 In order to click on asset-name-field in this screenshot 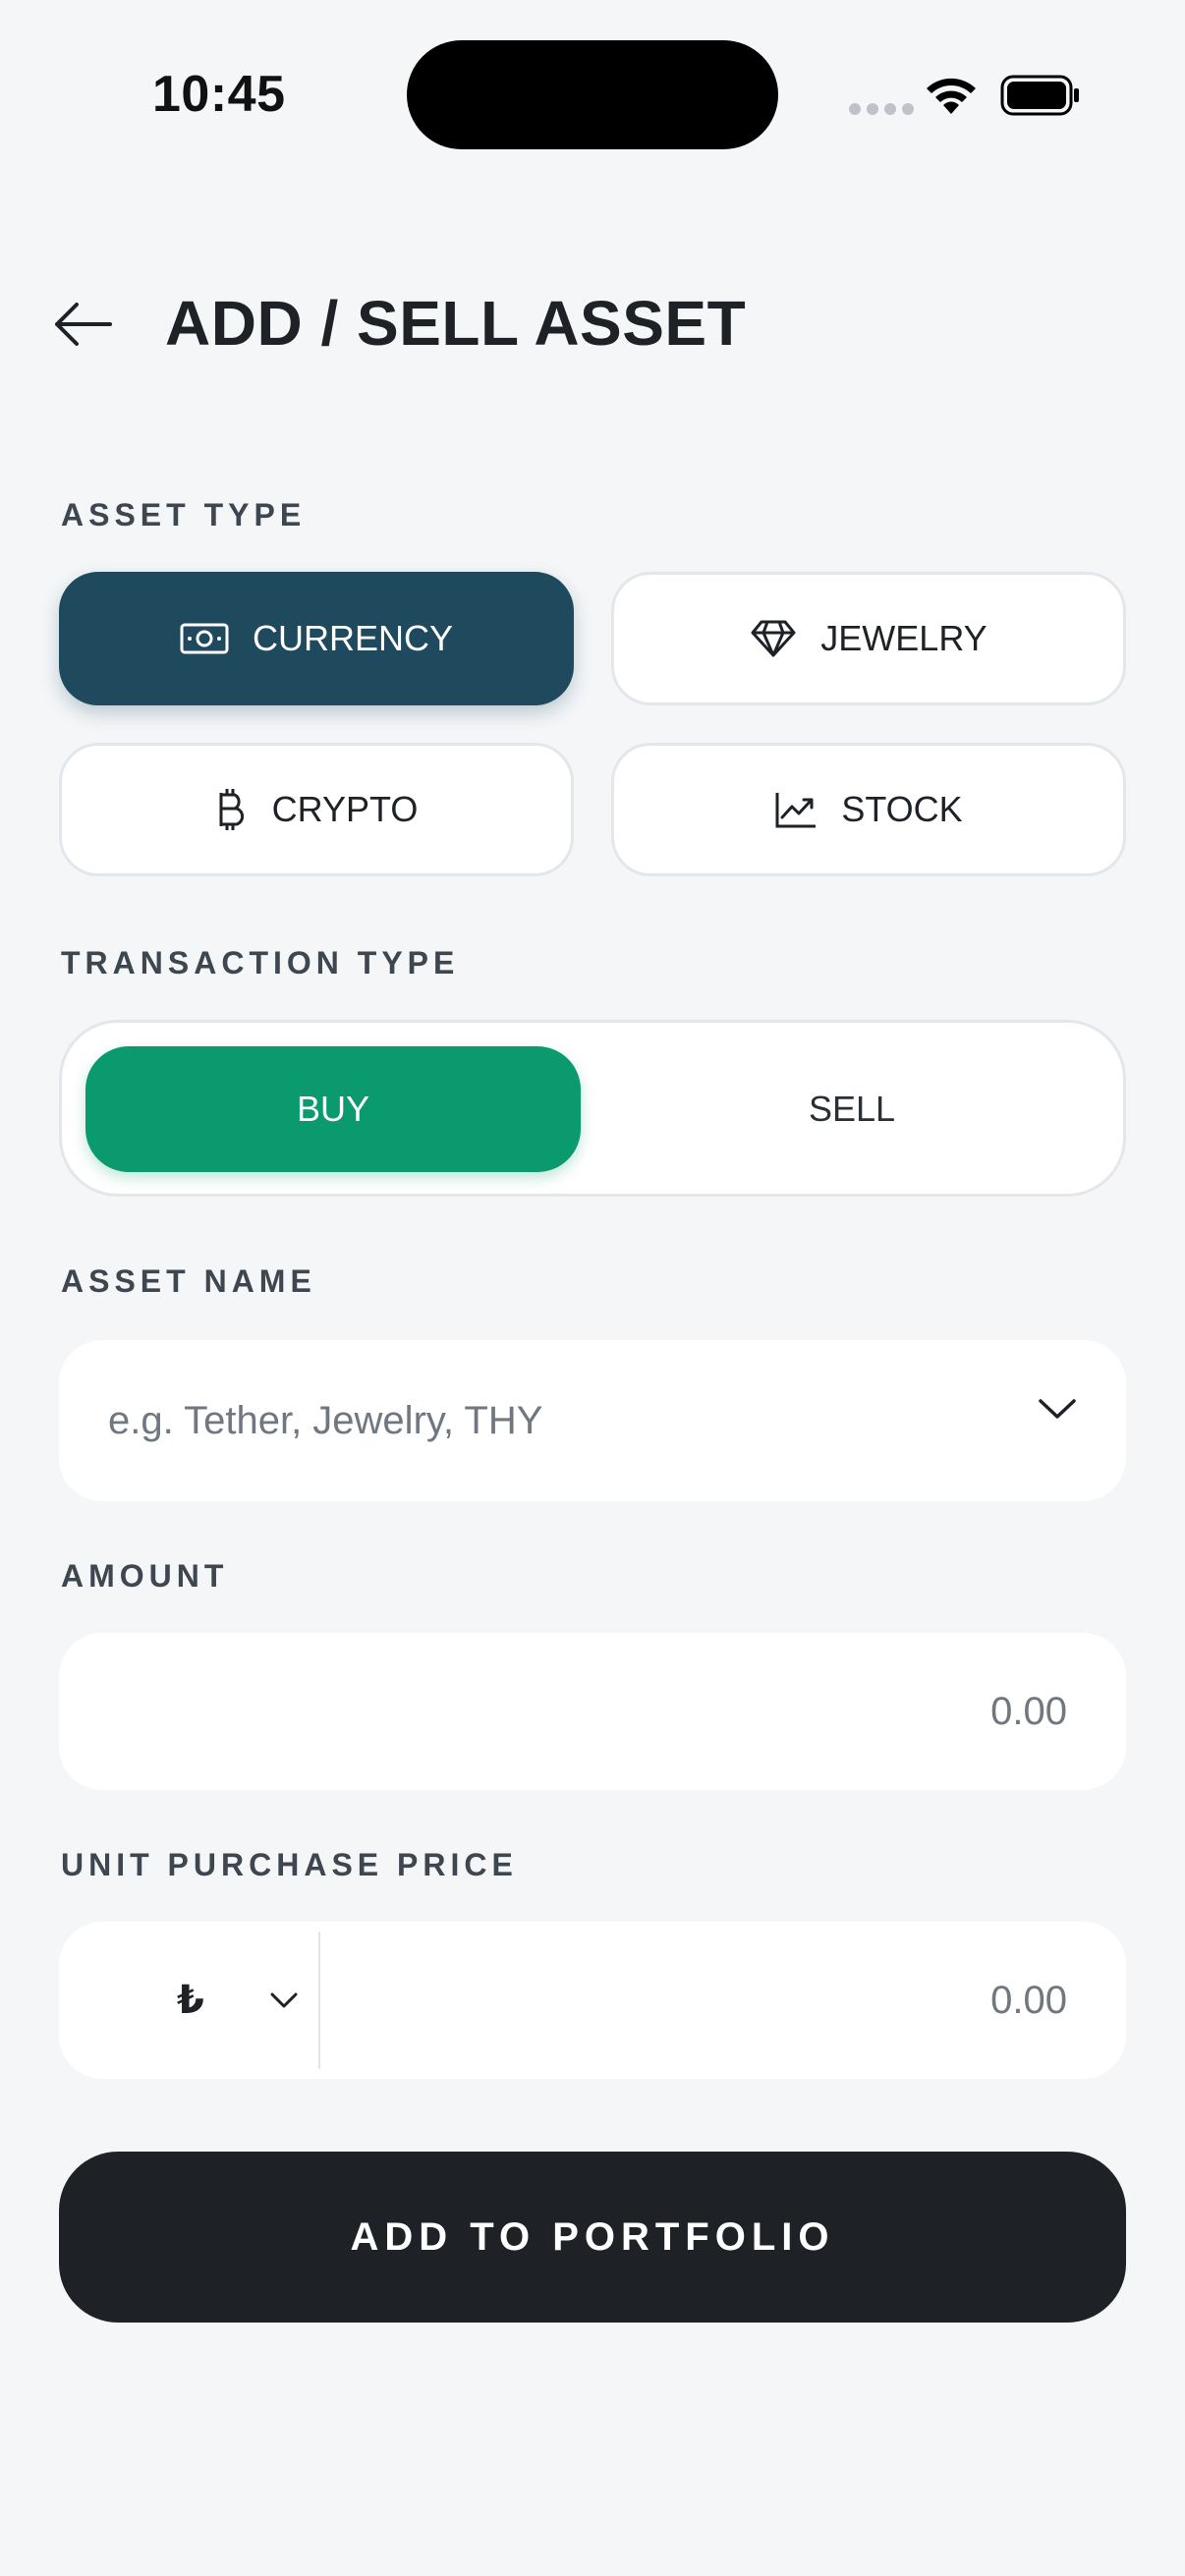, I will do `click(592, 1420)`.